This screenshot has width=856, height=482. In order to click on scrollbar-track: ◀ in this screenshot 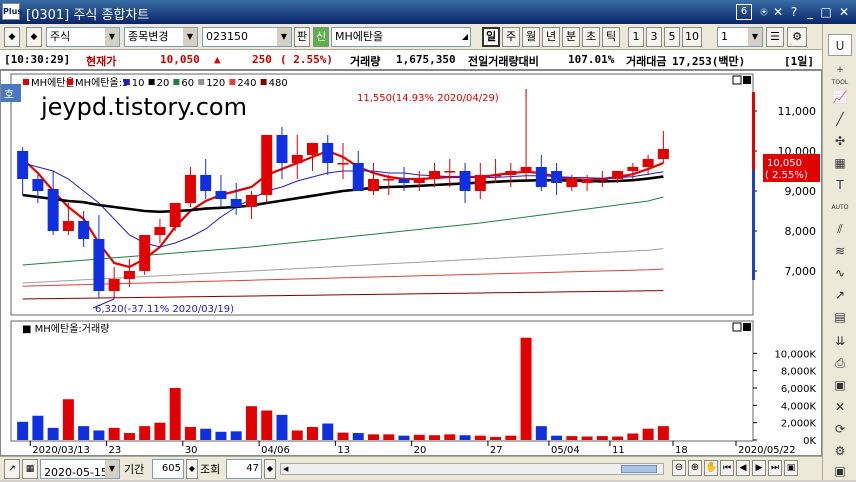, I will do `click(472, 469)`.